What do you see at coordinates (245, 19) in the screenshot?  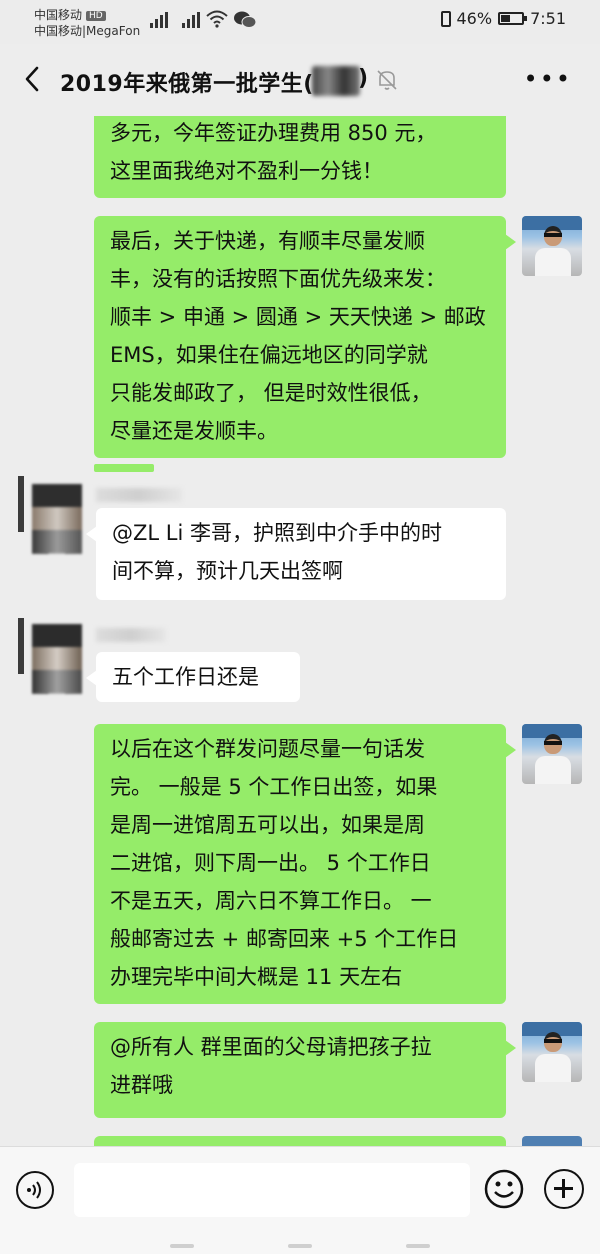 I see `wechat-icon` at bounding box center [245, 19].